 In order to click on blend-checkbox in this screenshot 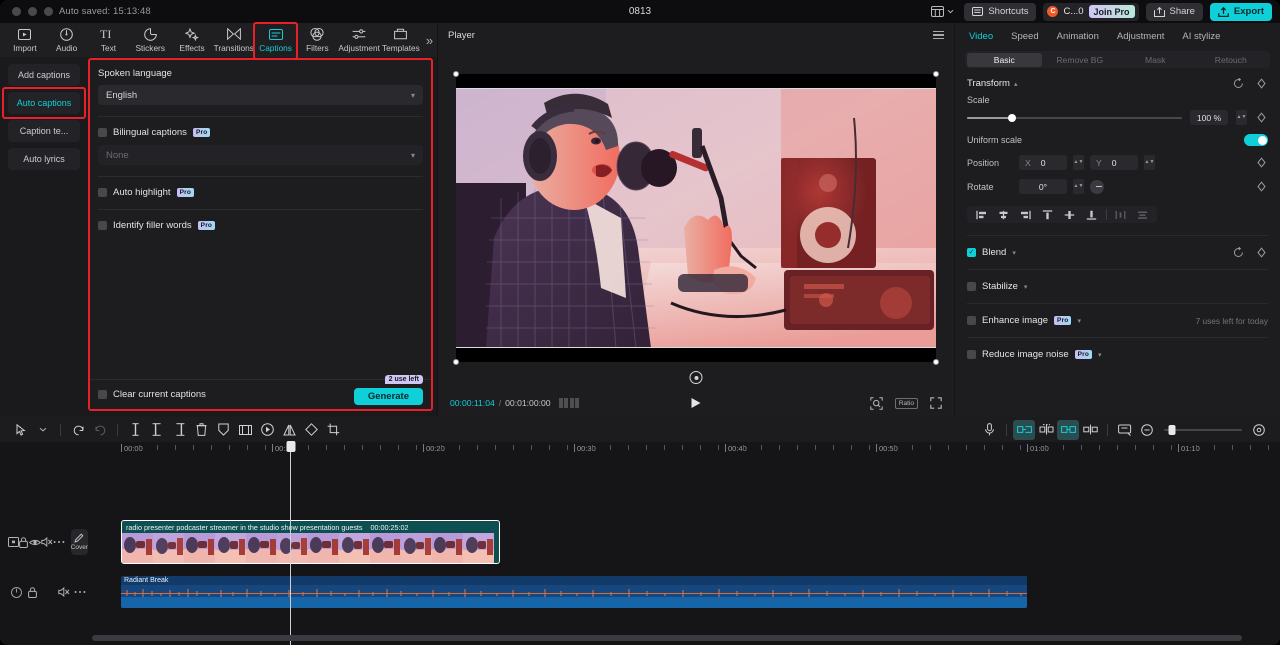, I will do `click(971, 252)`.